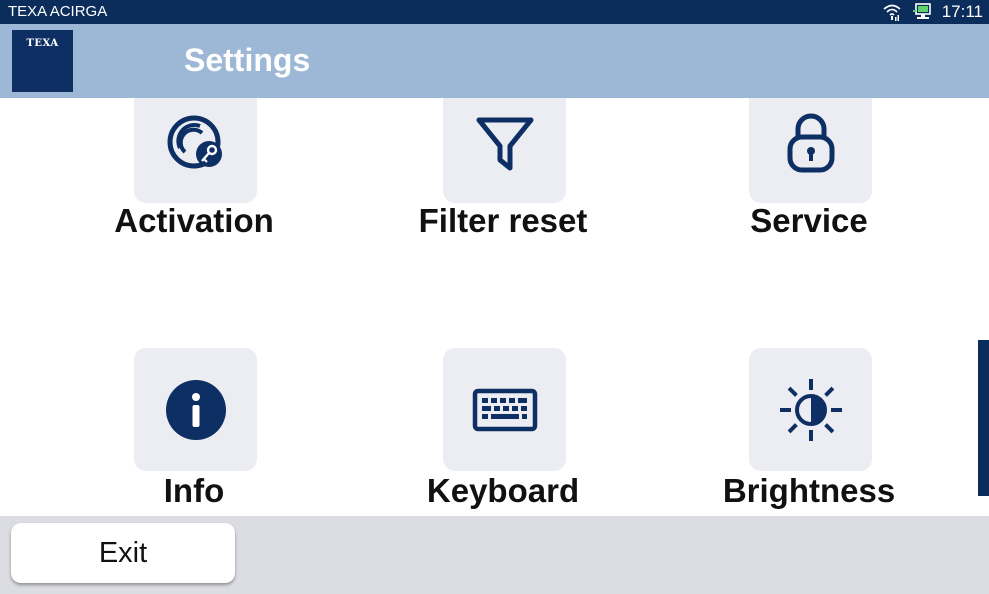 Image resolution: width=989 pixels, height=594 pixels. I want to click on texa-logo: TEXA, so click(42, 61).